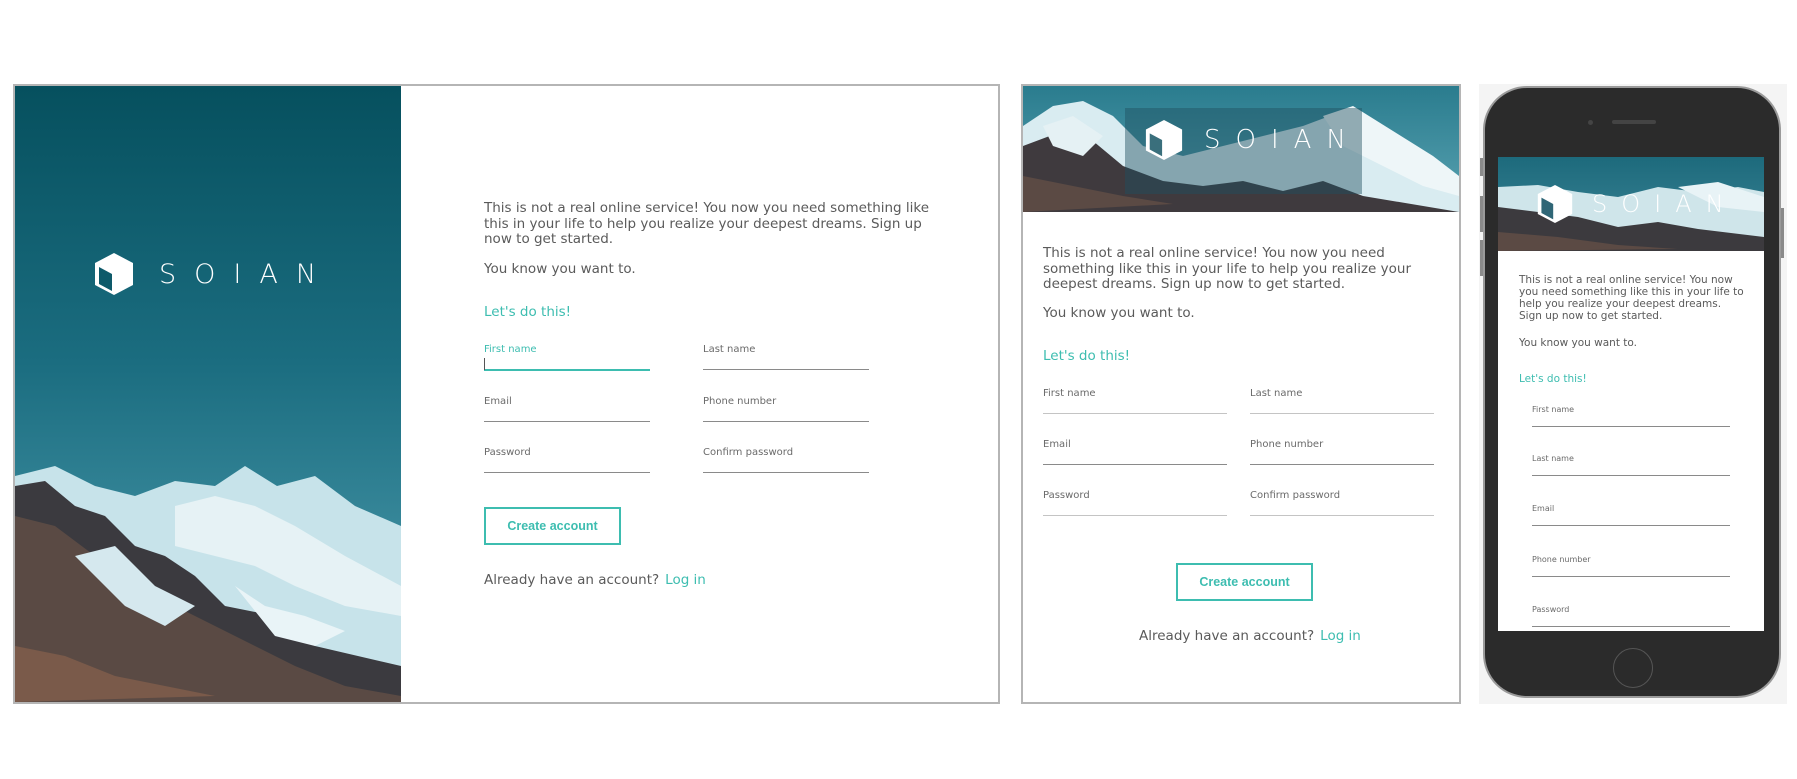 The height and width of the screenshot is (779, 1797). I want to click on phone-speaker, so click(1634, 122).